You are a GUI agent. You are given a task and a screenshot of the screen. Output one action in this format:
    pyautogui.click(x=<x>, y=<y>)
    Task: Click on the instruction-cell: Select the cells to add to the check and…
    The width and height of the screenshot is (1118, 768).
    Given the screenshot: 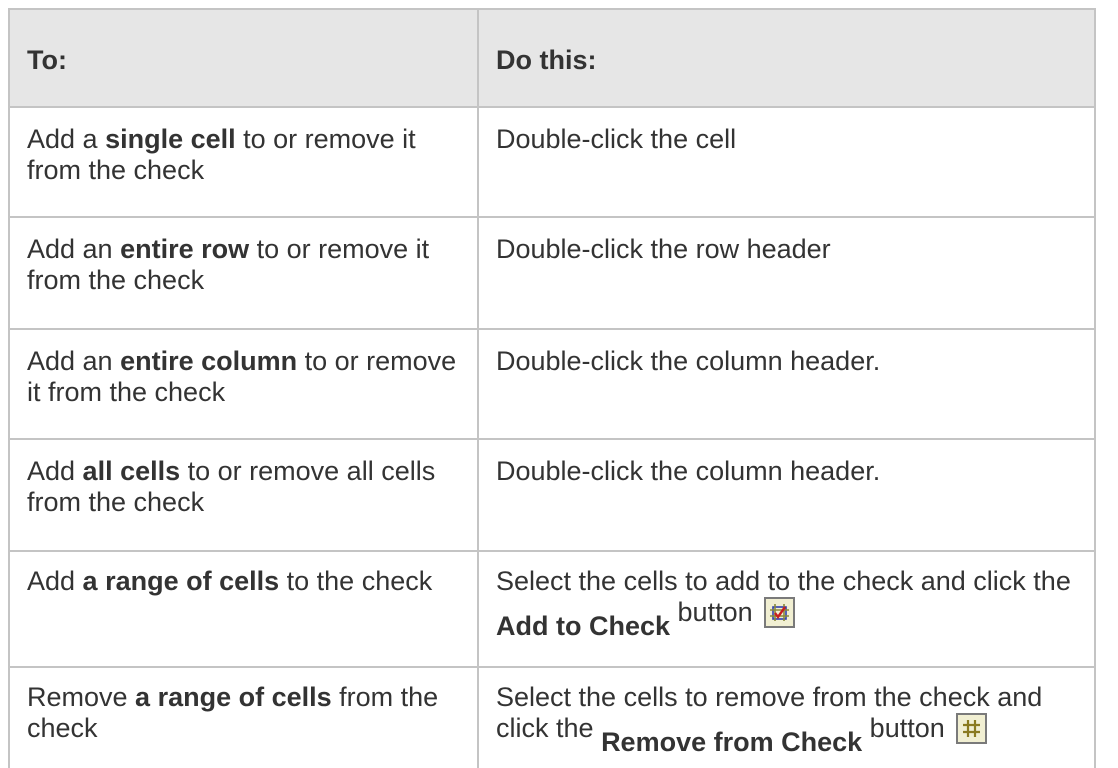 What is the action you would take?
    pyautogui.click(x=786, y=609)
    